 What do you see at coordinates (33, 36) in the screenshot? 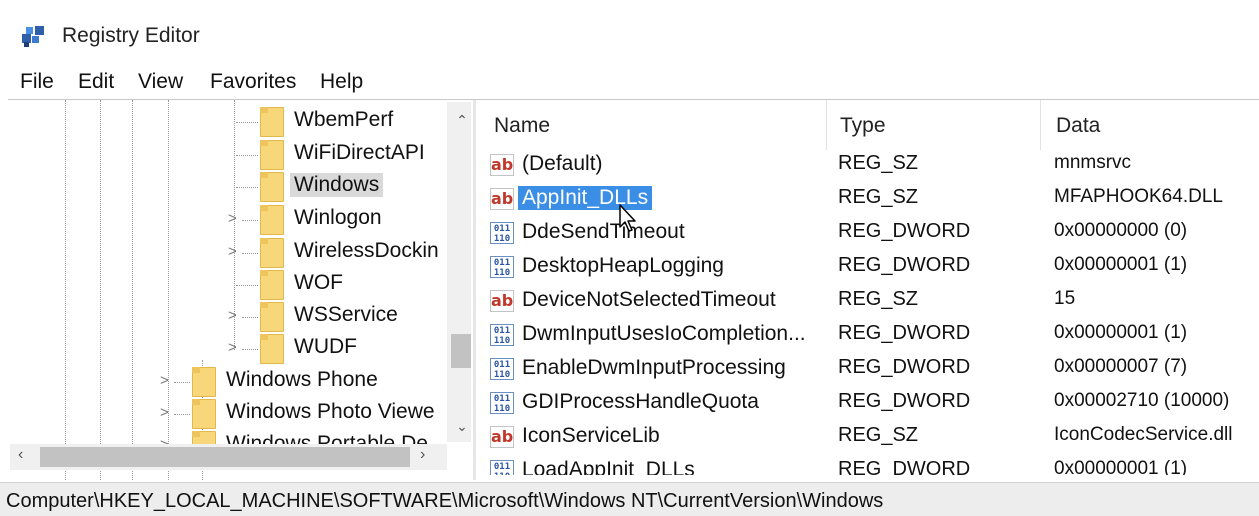
I see `registry-editor-icon` at bounding box center [33, 36].